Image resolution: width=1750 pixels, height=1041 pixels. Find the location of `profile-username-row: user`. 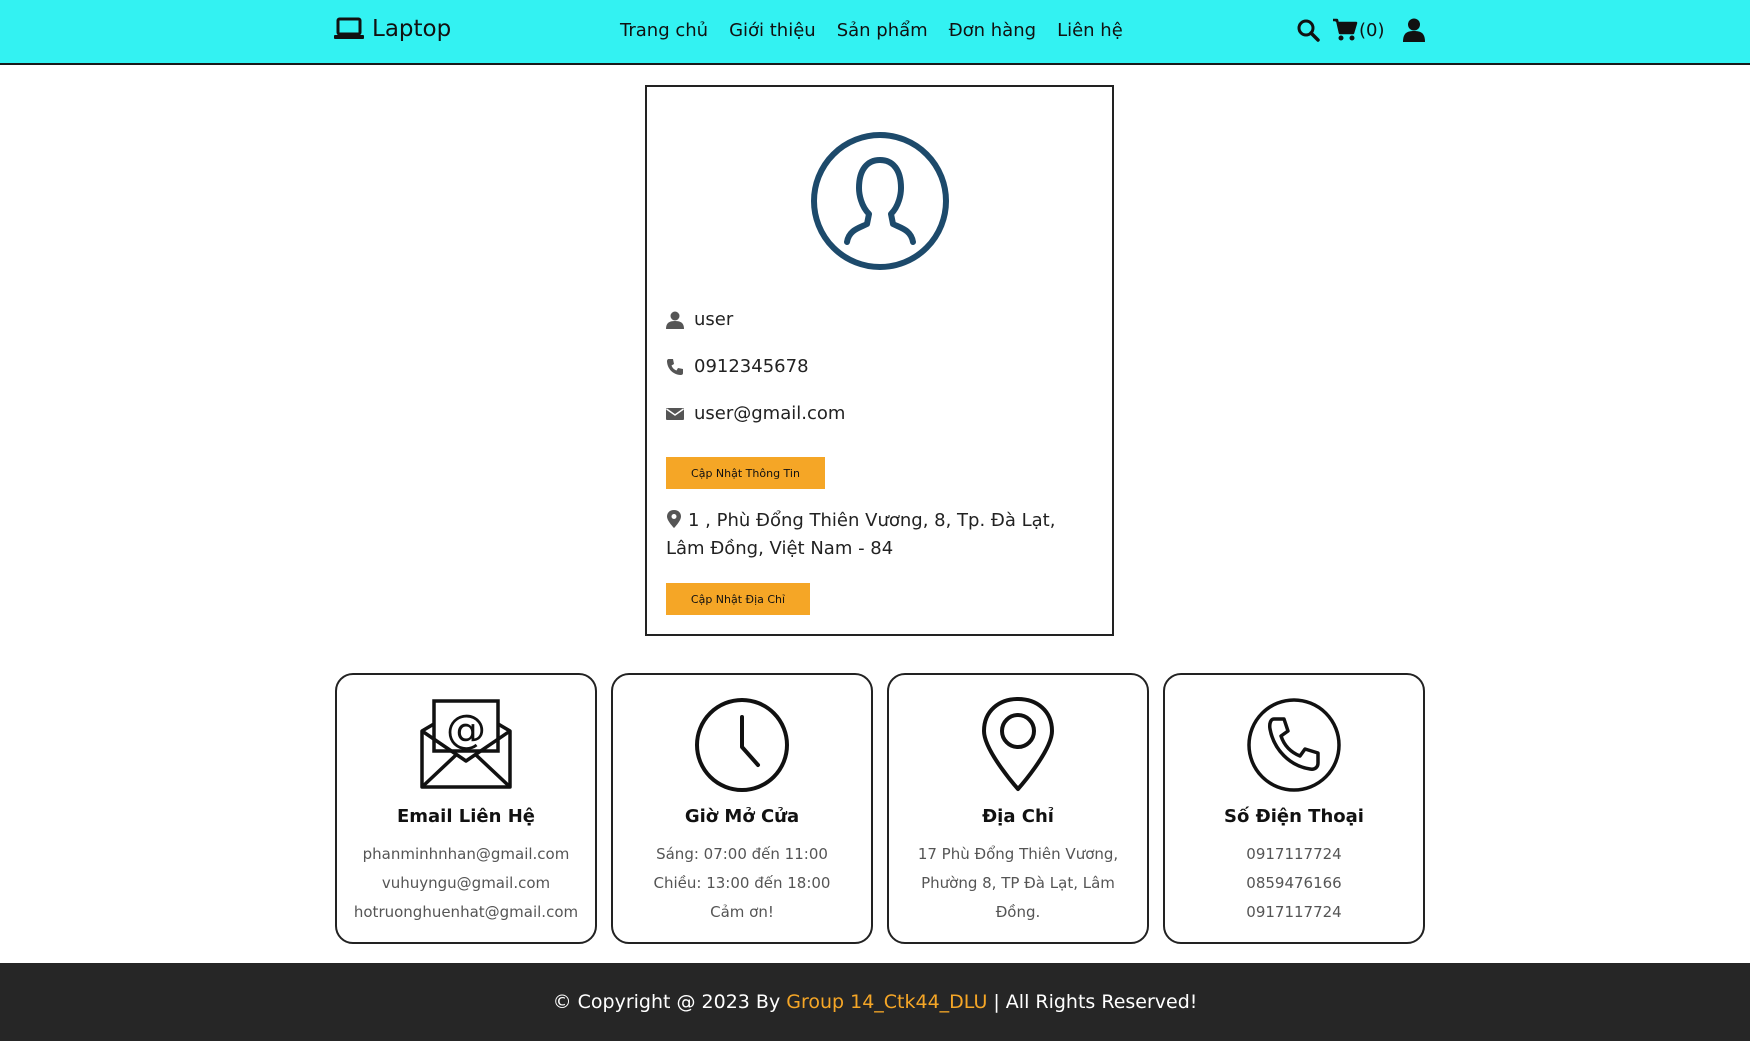

profile-username-row: user is located at coordinates (699, 319).